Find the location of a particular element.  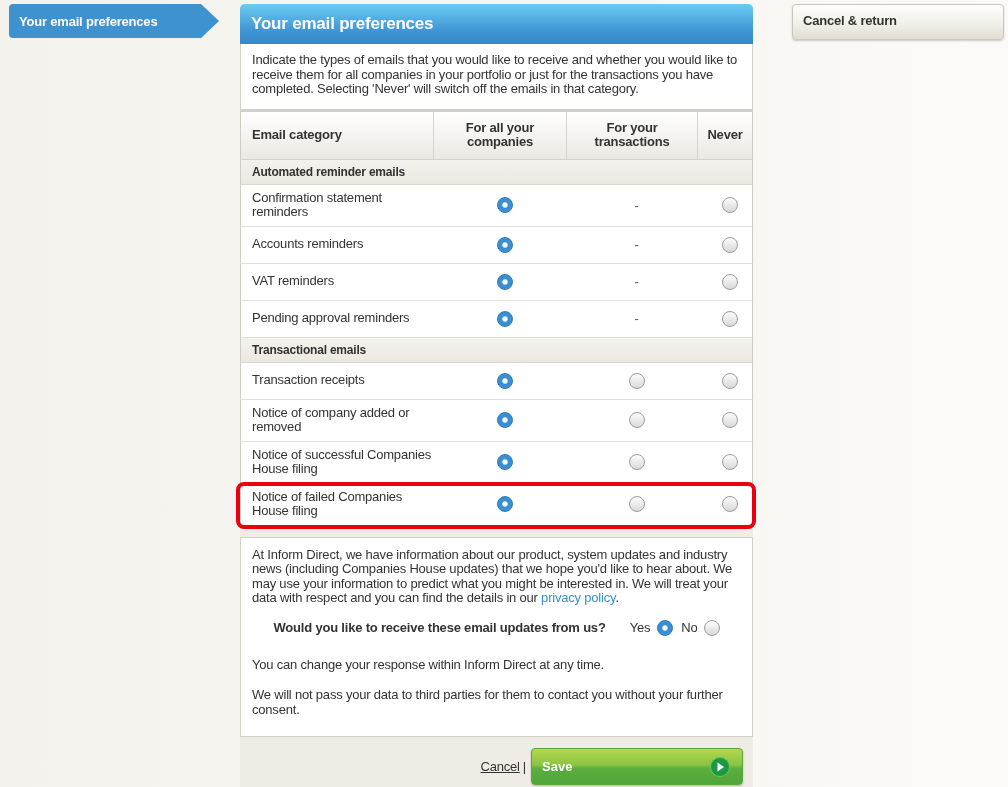

email-category-label: Transaction receipts is located at coordinates (308, 380).